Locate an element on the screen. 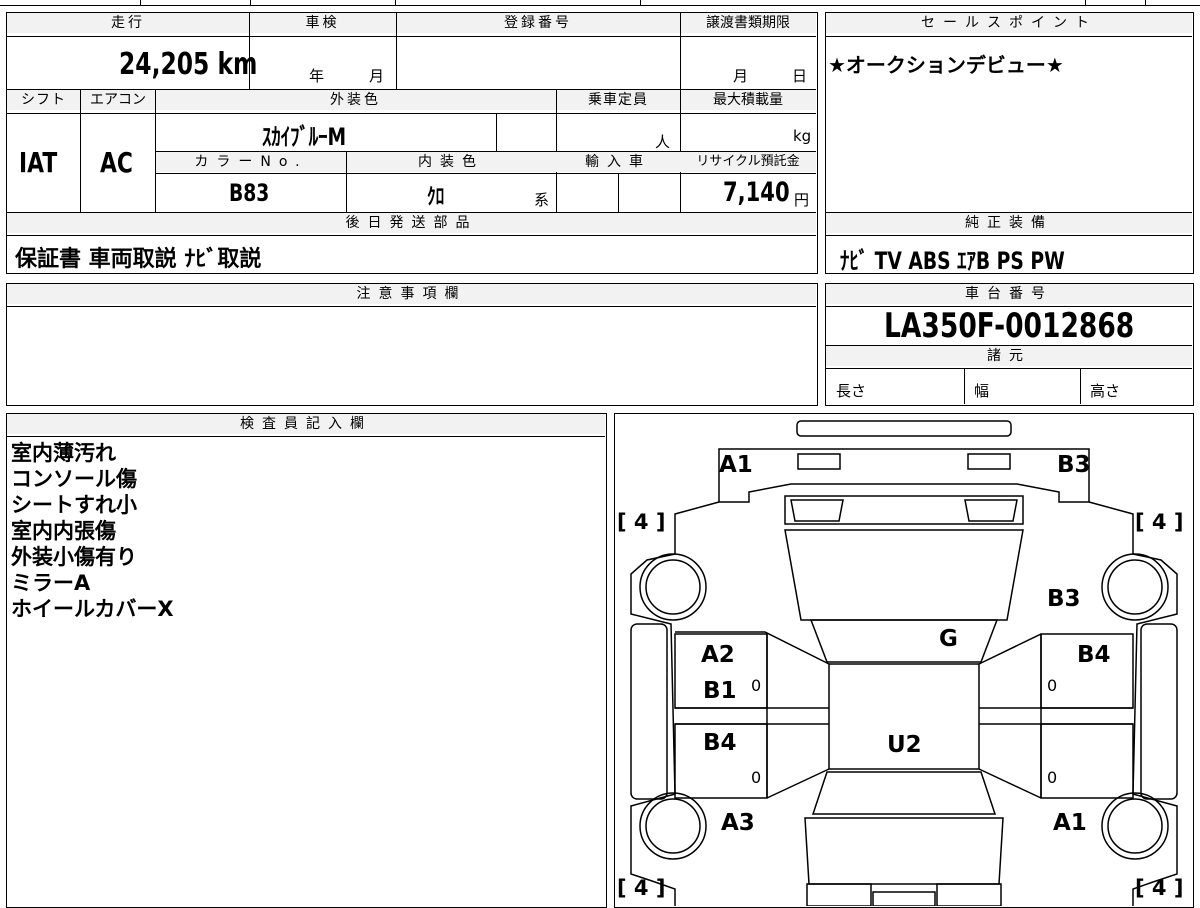 This screenshot has height=908, width=1200. wheel-front-left-inner is located at coordinates (673, 587).